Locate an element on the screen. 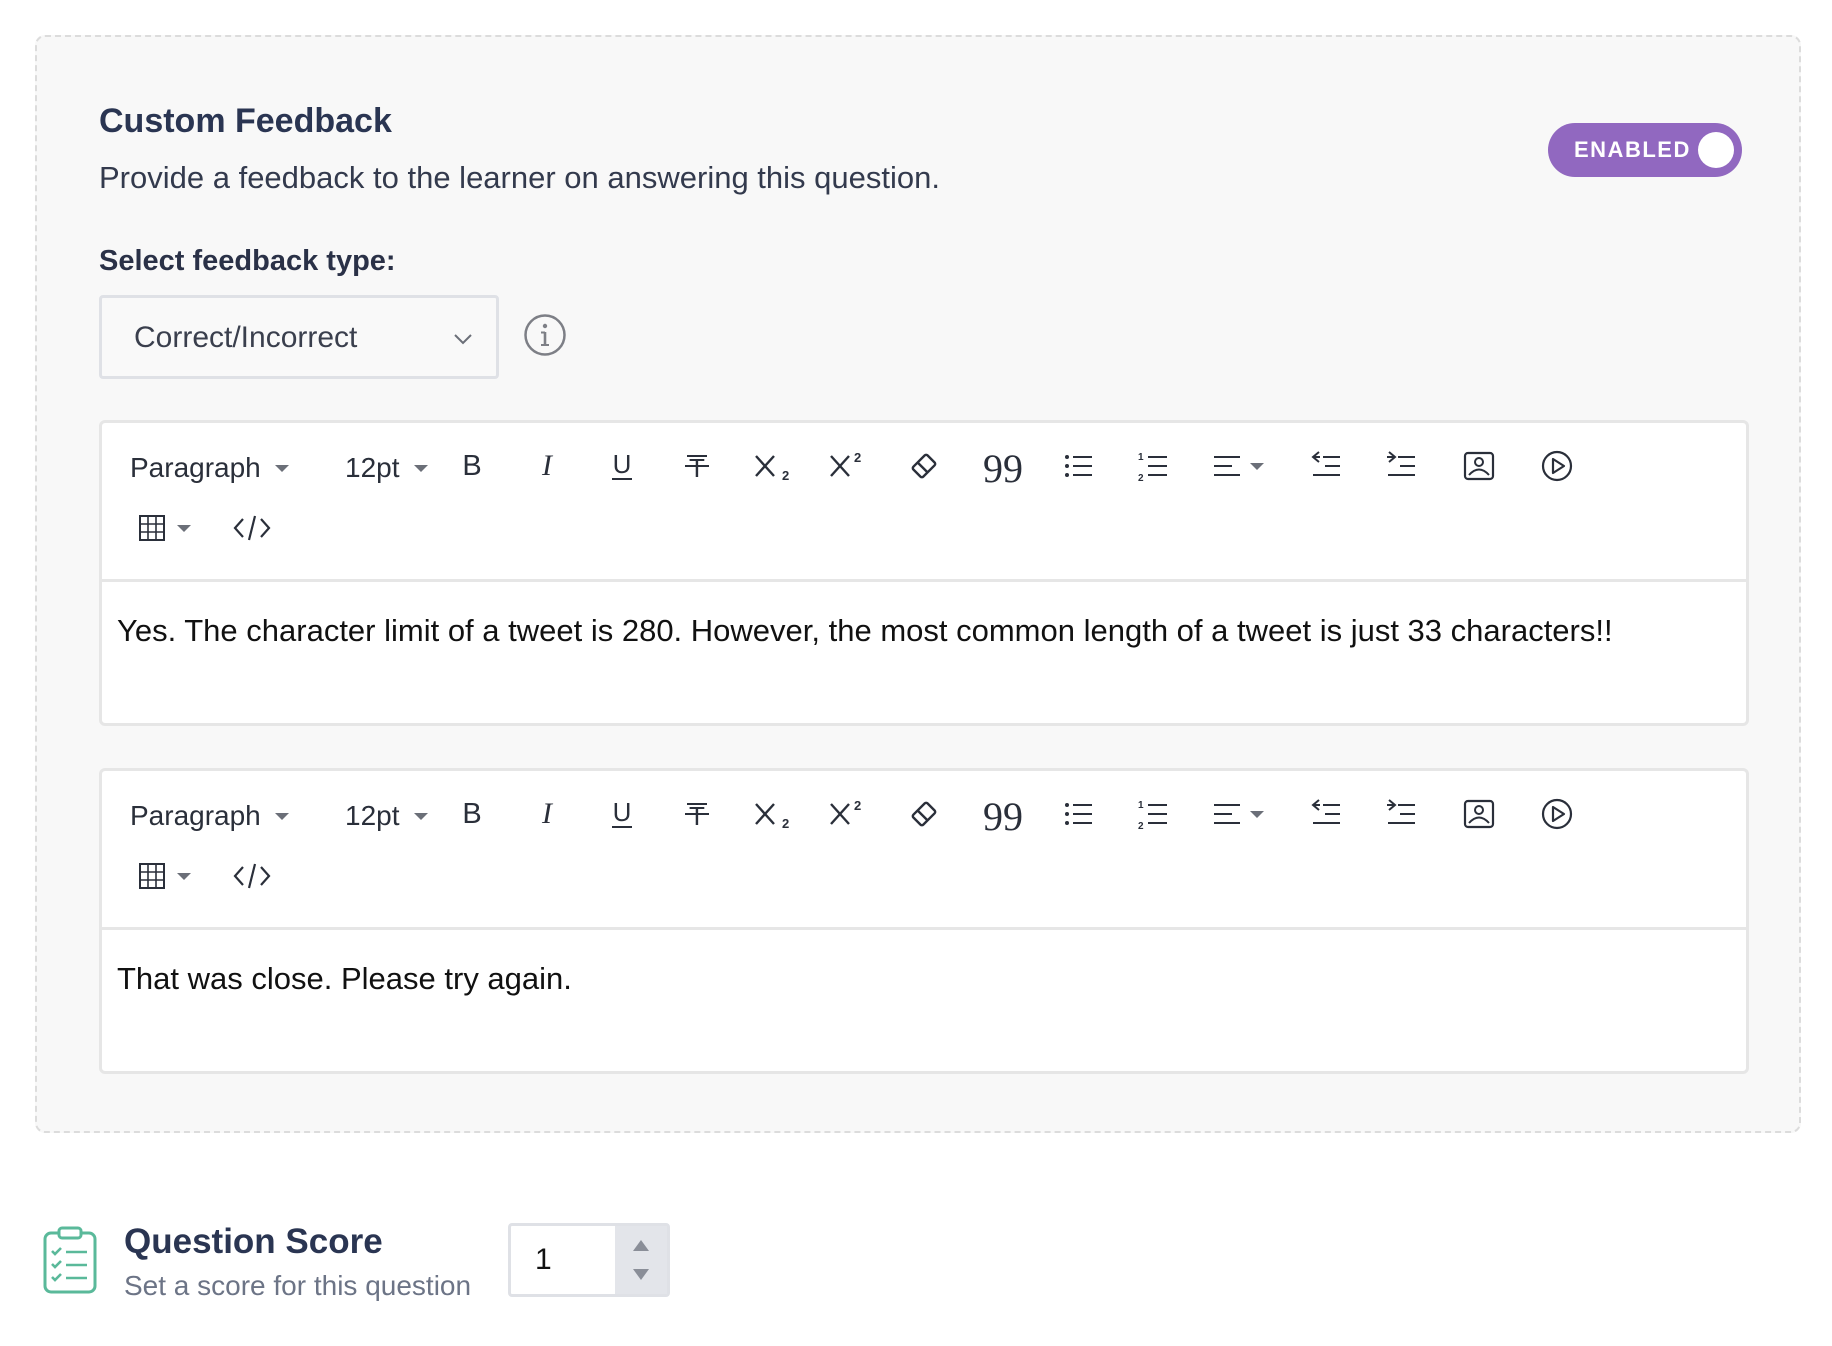 This screenshot has width=1832, height=1346. clipboard-checklist-icon is located at coordinates (70, 1260).